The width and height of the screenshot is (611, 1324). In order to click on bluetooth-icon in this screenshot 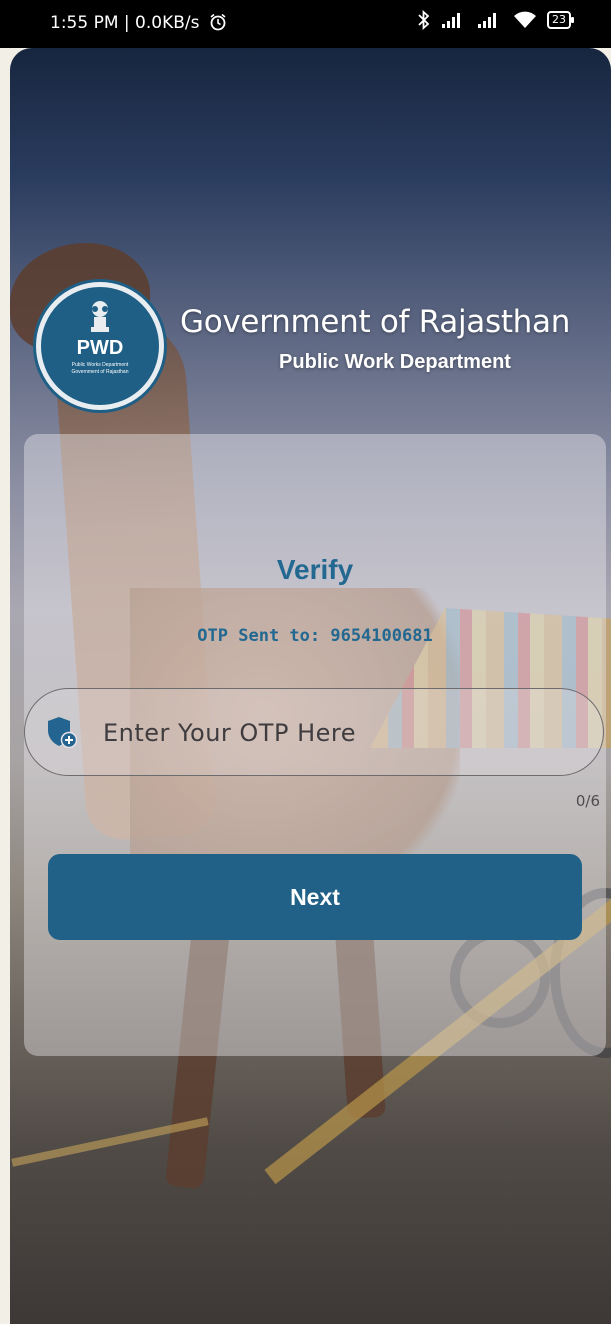, I will do `click(424, 20)`.